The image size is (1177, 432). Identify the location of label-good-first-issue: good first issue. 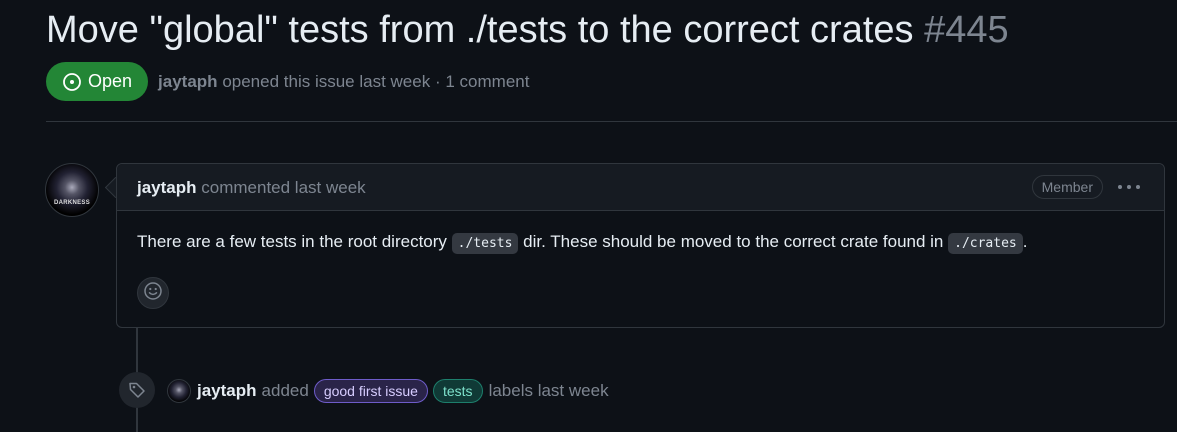
(370, 391).